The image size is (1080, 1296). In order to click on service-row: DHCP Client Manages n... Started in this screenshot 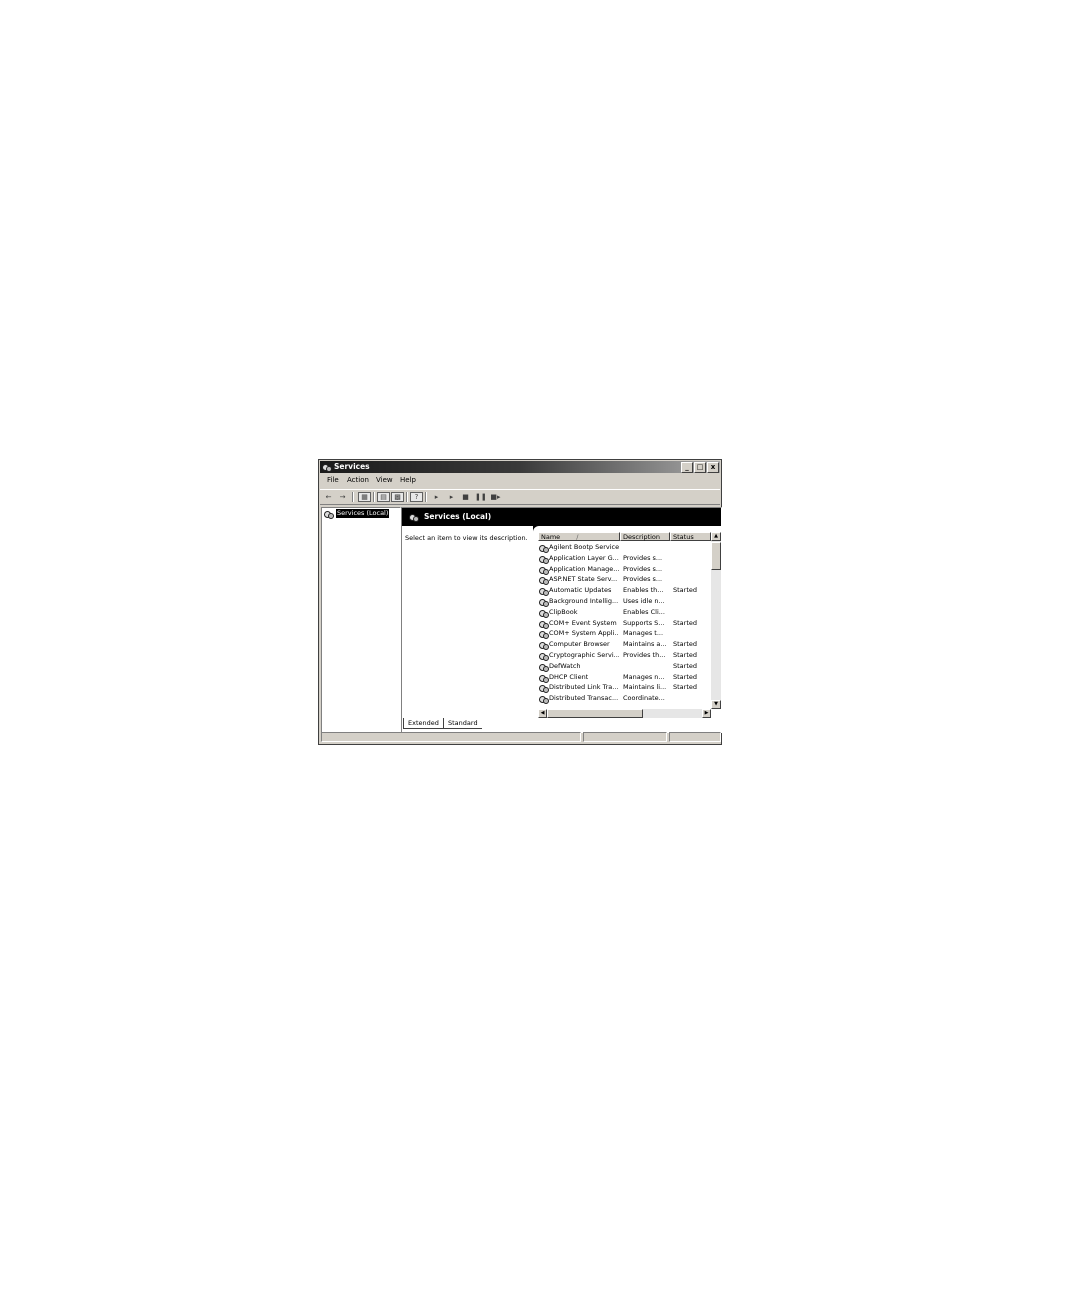, I will do `click(624, 677)`.